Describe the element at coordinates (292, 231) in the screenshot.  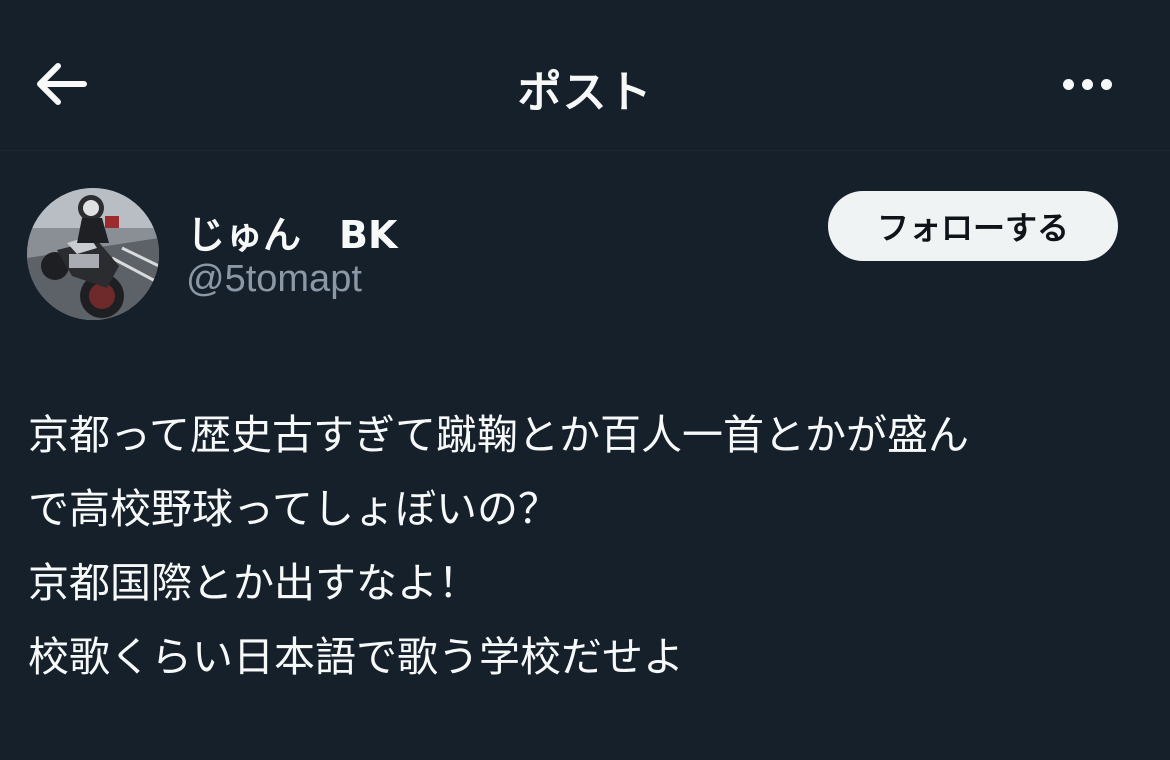
I see `author-display-name: じゅん BK` at that location.